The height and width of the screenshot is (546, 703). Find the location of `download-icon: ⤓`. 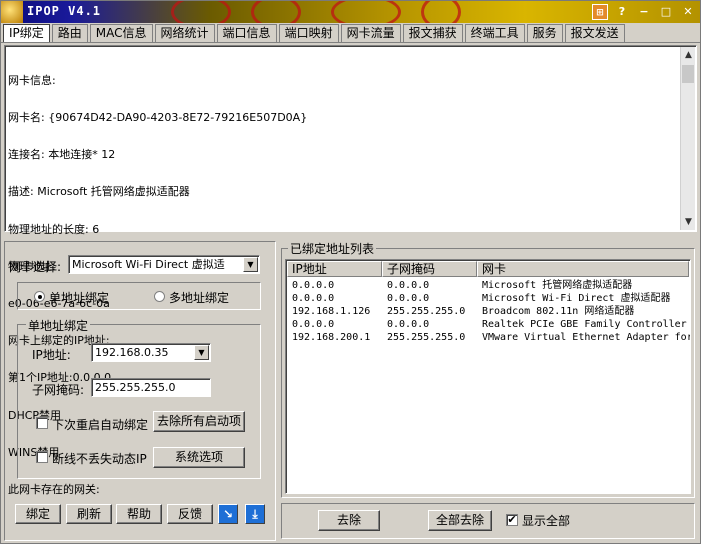

download-icon: ⤓ is located at coordinates (255, 514).